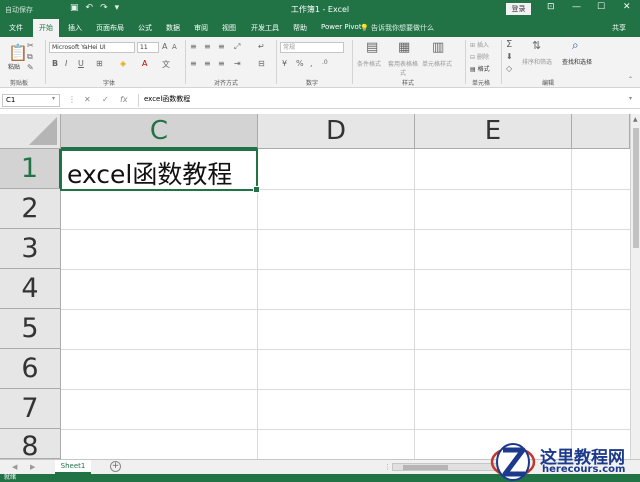 The width and height of the screenshot is (640, 482). What do you see at coordinates (73, 467) in the screenshot?
I see `sheet-tab-sheet1: Sheet1` at bounding box center [73, 467].